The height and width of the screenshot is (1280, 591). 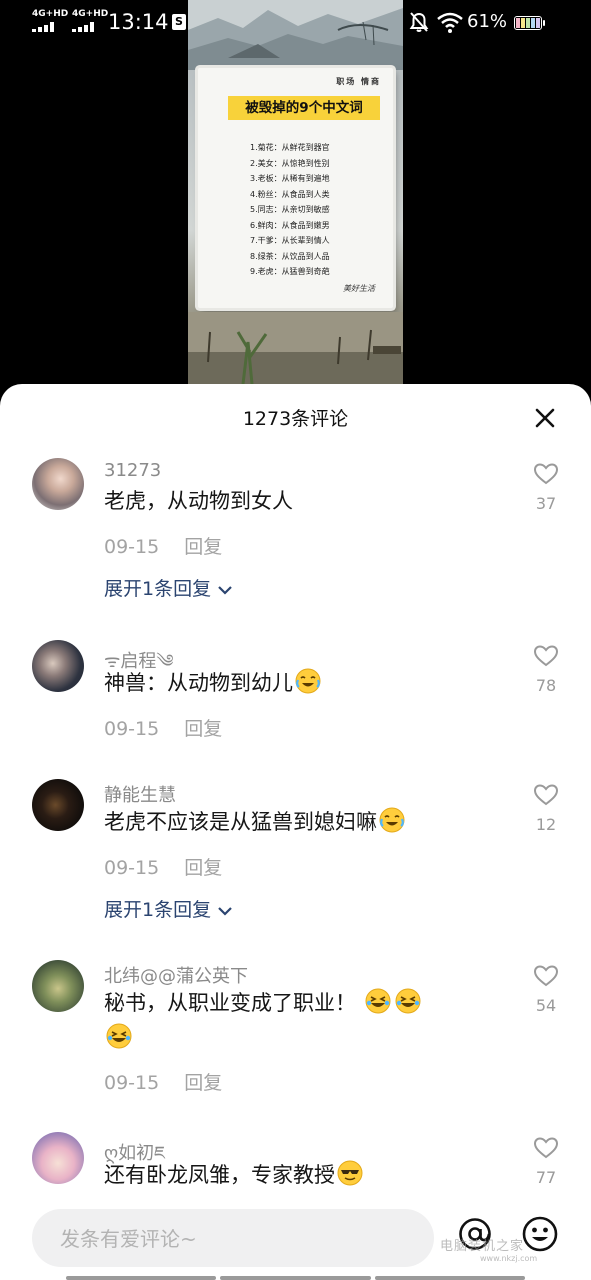 I want to click on like-count: 37, so click(x=546, y=503).